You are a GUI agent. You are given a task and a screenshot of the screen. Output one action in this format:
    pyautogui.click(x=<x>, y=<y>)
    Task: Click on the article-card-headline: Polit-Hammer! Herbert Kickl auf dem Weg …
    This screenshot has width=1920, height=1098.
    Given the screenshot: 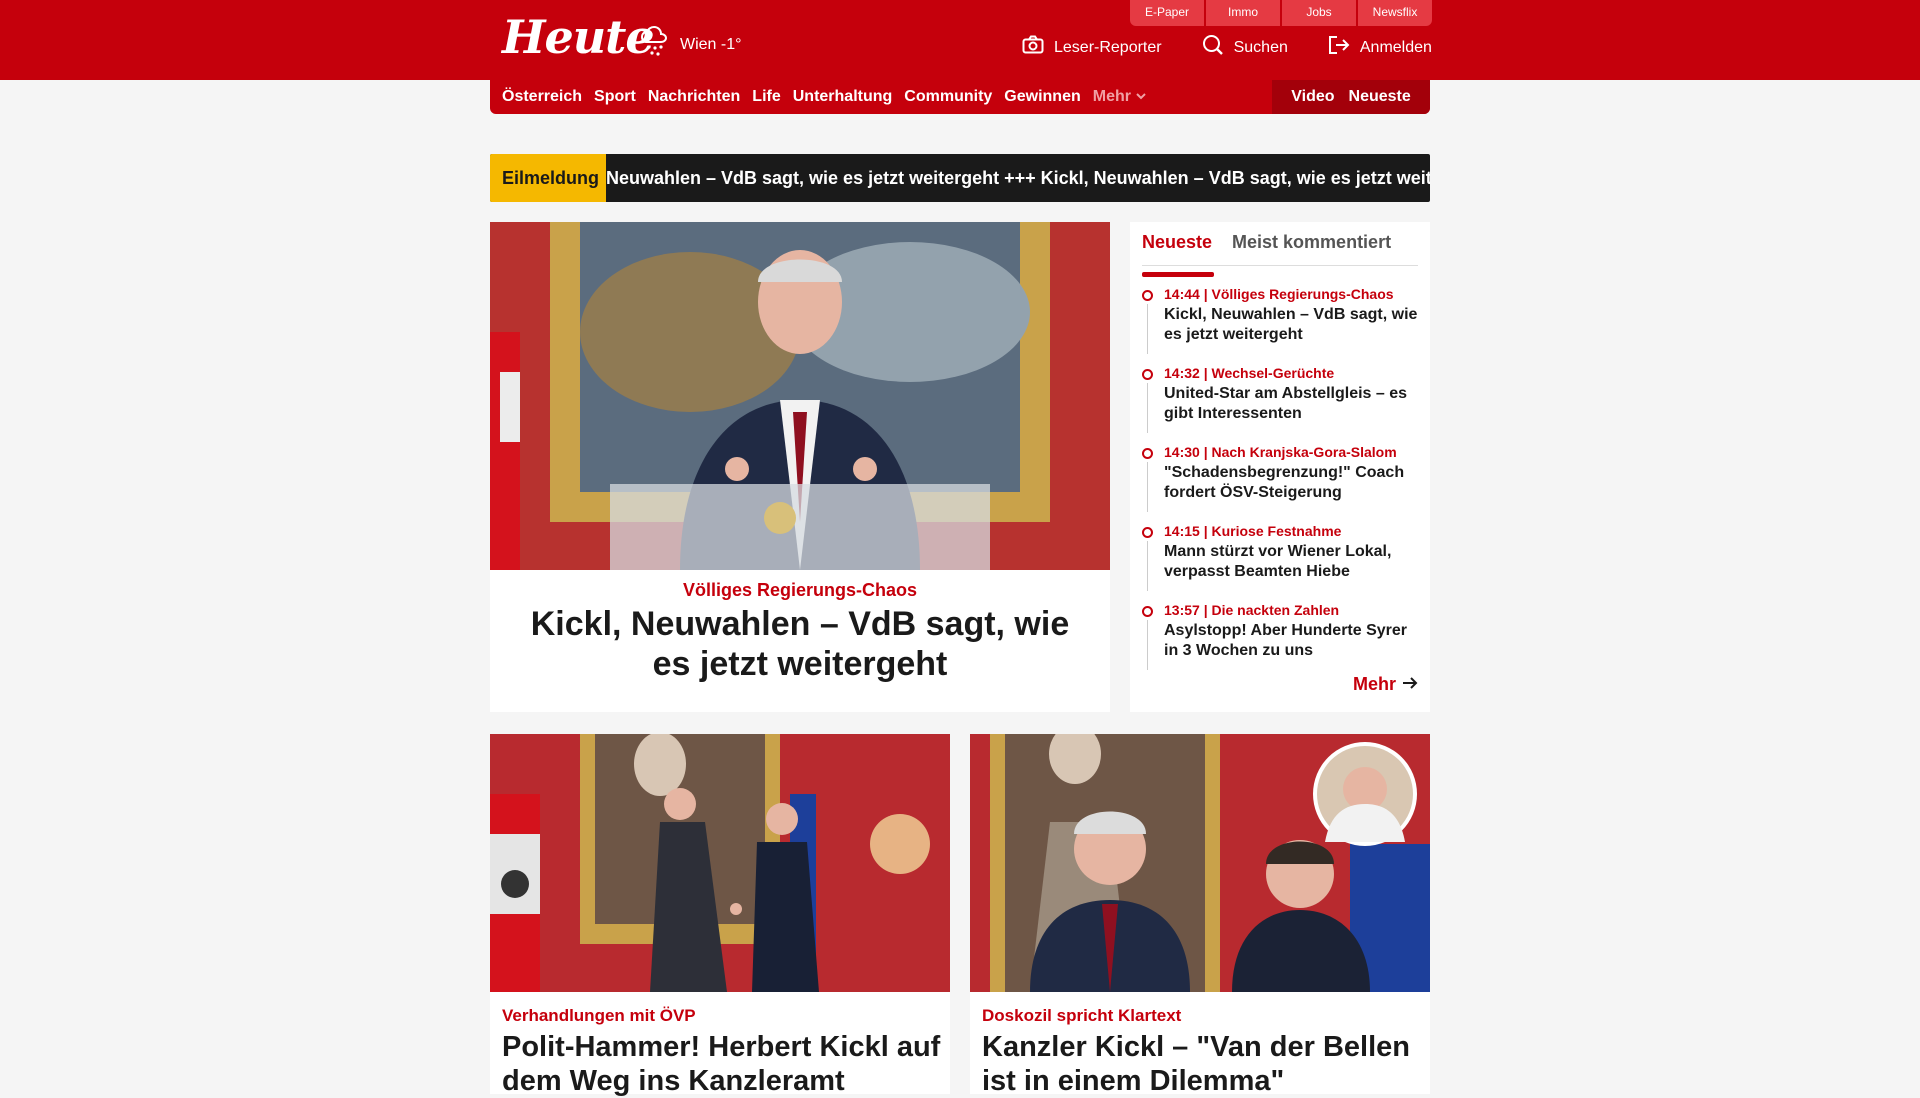 What is the action you would take?
    pyautogui.click(x=722, y=1064)
    